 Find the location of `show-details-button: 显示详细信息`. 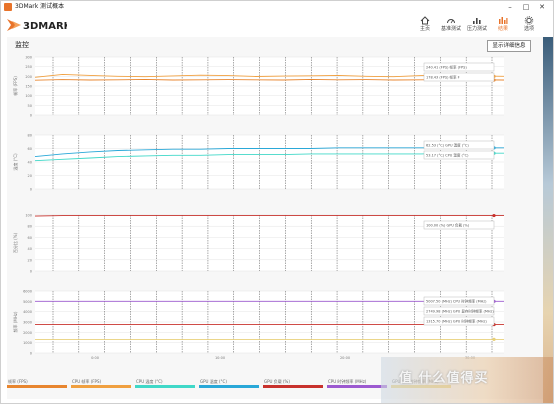

show-details-button: 显示详细信息 is located at coordinates (509, 46).